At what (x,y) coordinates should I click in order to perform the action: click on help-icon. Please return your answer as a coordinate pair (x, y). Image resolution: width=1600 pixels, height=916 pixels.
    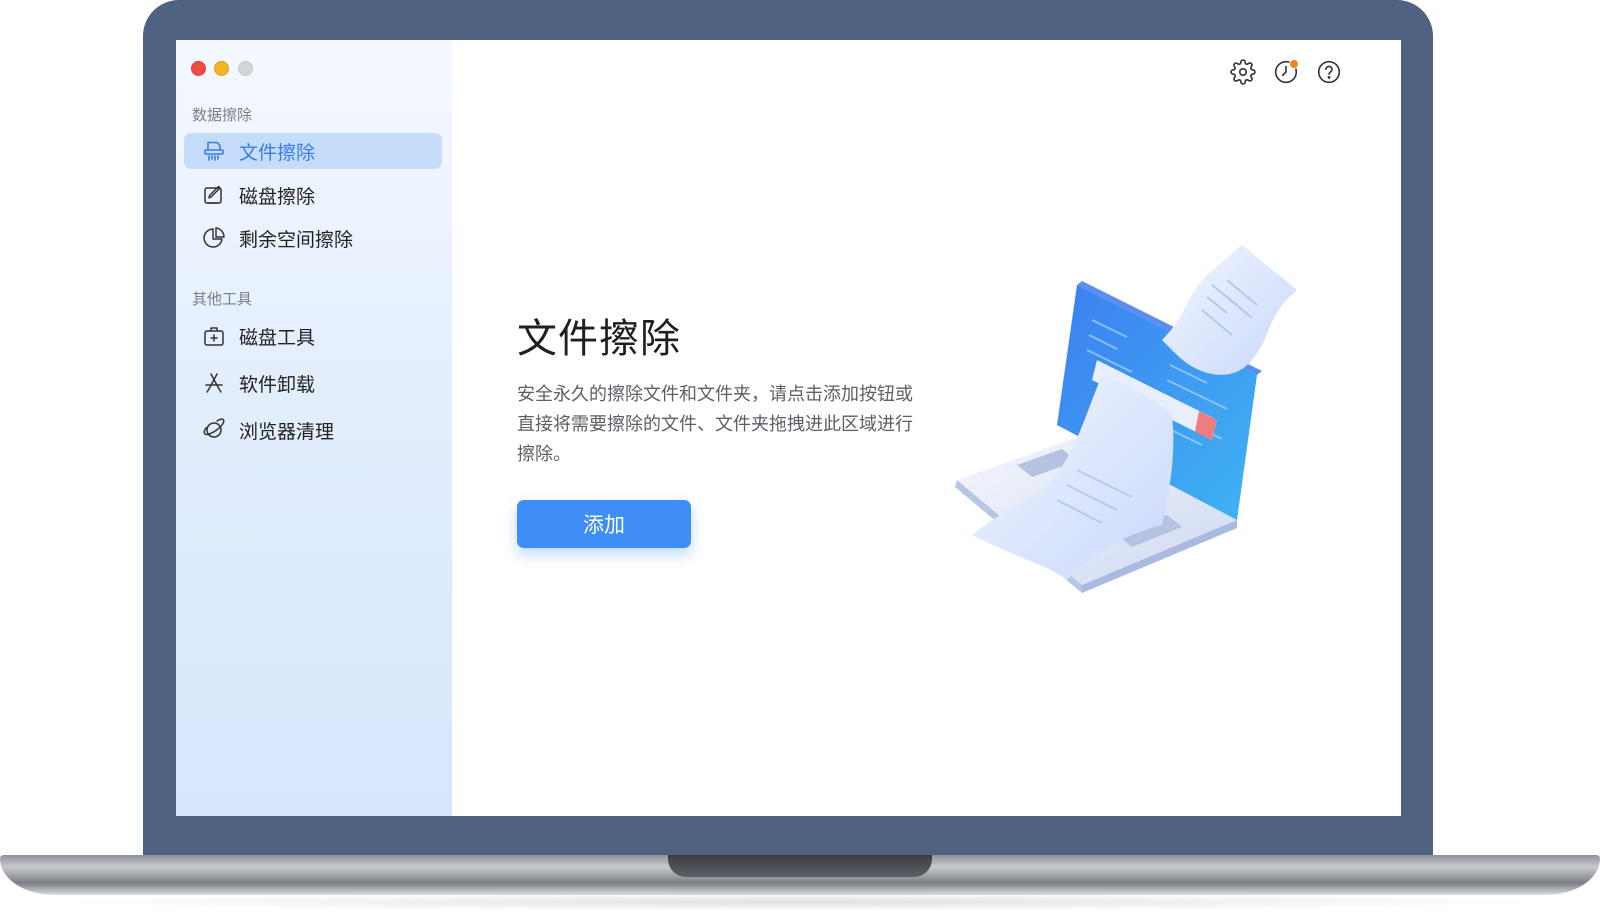
    Looking at the image, I should click on (1329, 72).